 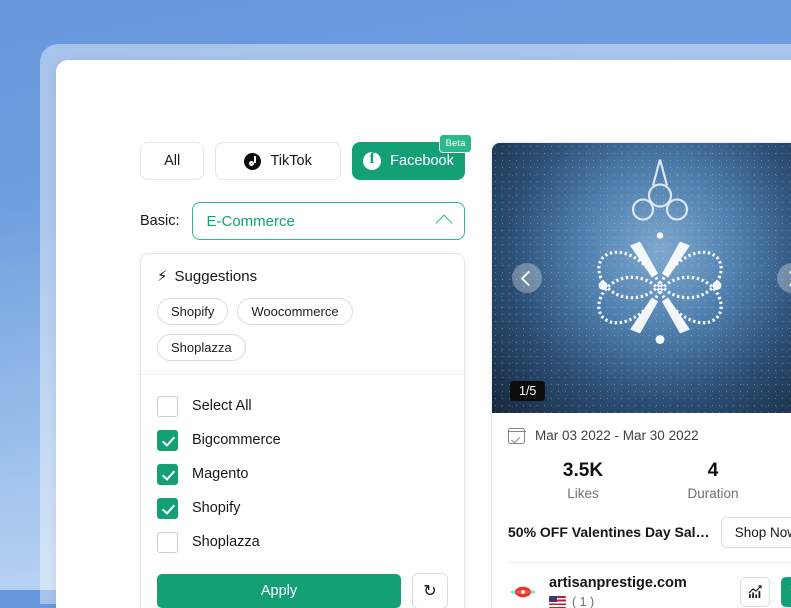 I want to click on analytics-icon, so click(x=755, y=591).